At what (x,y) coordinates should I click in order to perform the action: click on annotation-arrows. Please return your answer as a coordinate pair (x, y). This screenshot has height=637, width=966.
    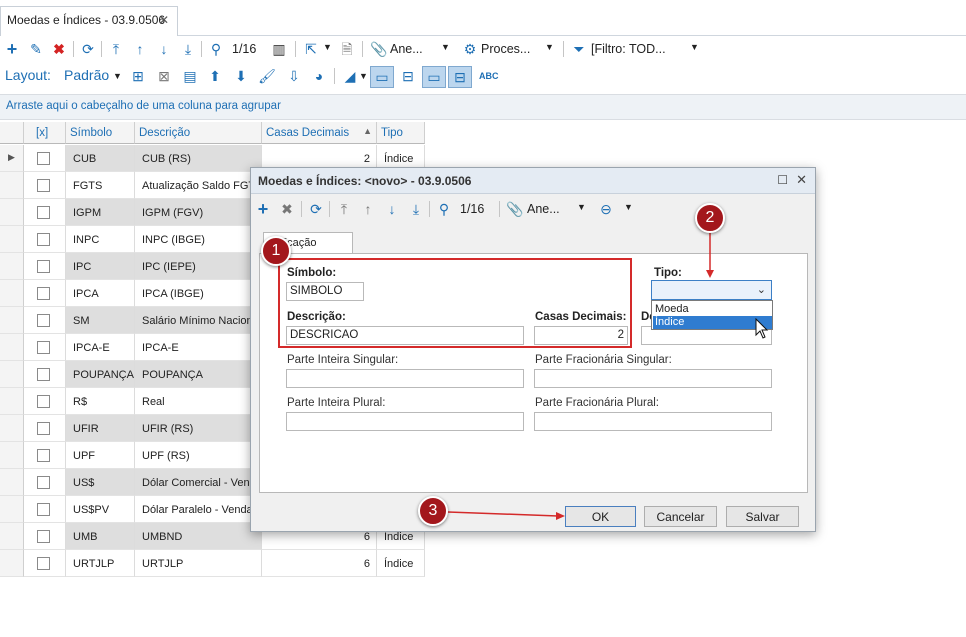
    Looking at the image, I should click on (580, 376).